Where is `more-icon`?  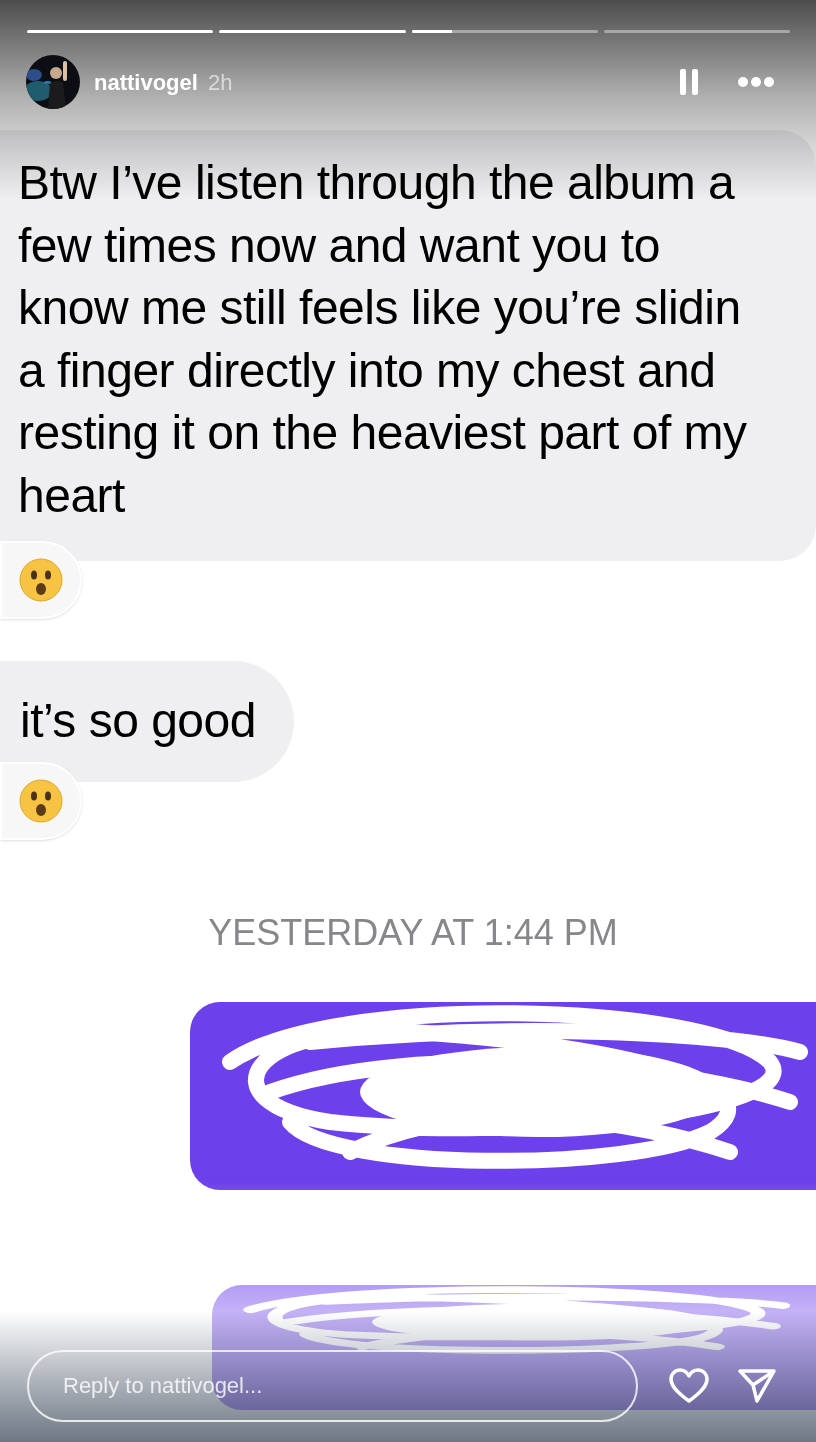 more-icon is located at coordinates (756, 82).